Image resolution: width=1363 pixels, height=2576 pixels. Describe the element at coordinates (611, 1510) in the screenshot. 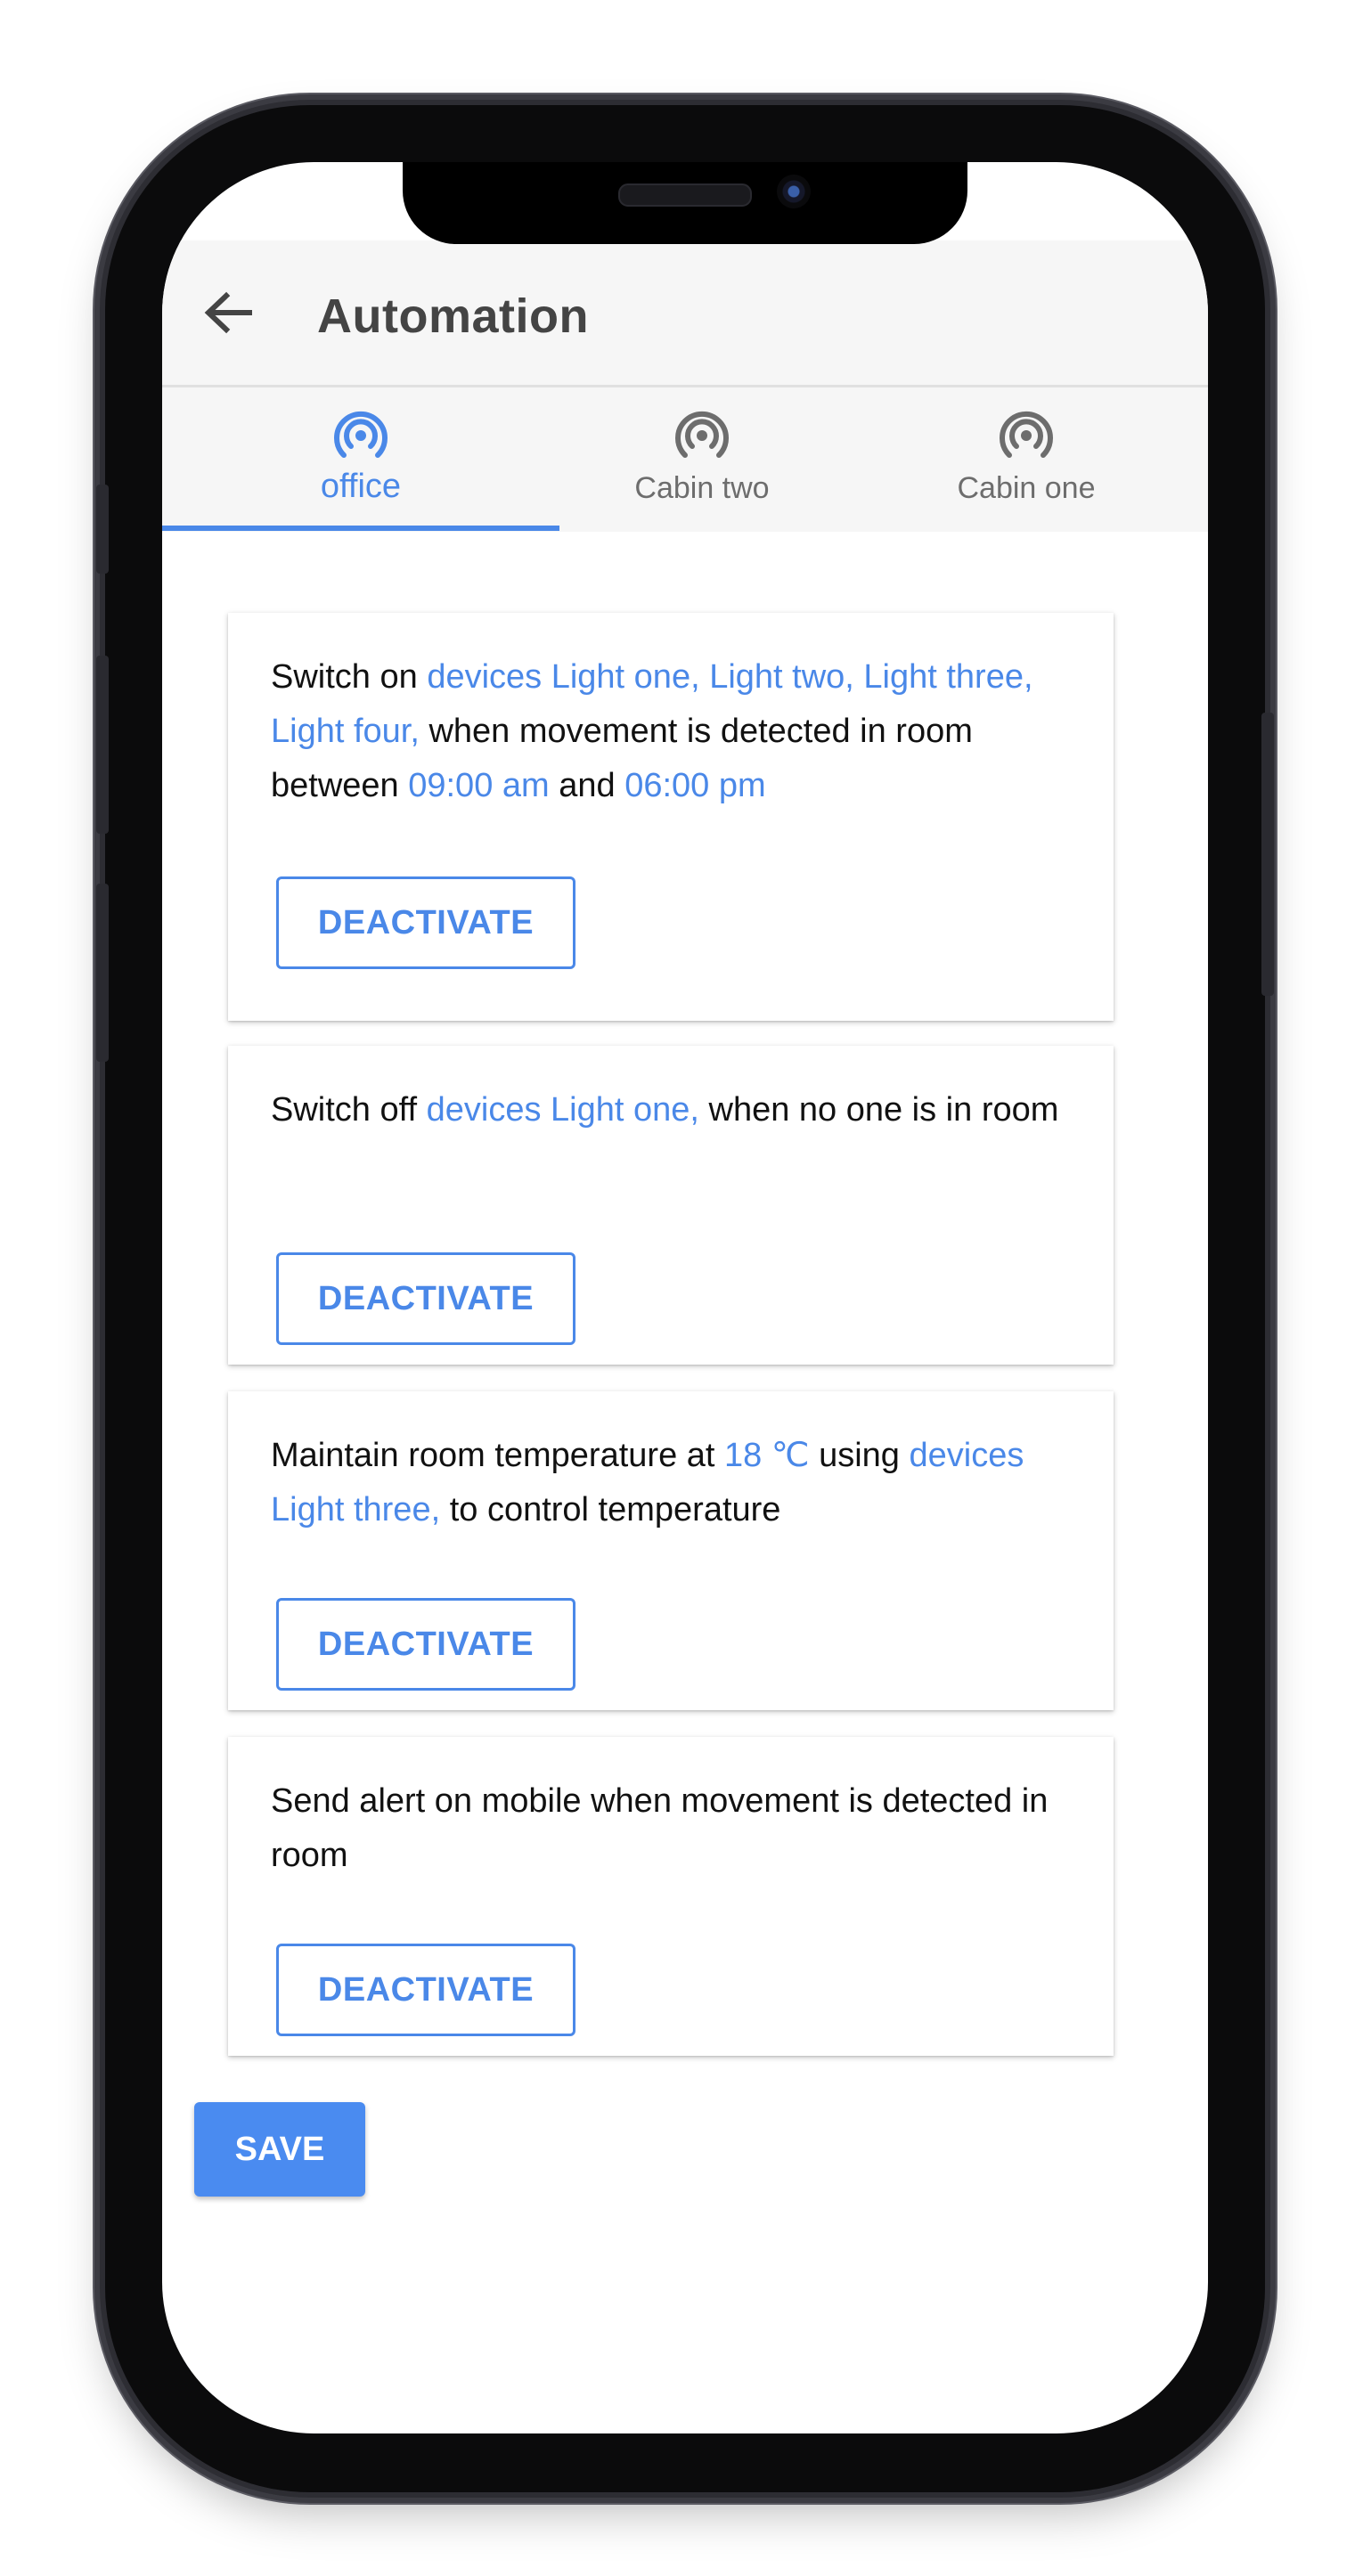

I see `rule-text: to control temperature` at that location.